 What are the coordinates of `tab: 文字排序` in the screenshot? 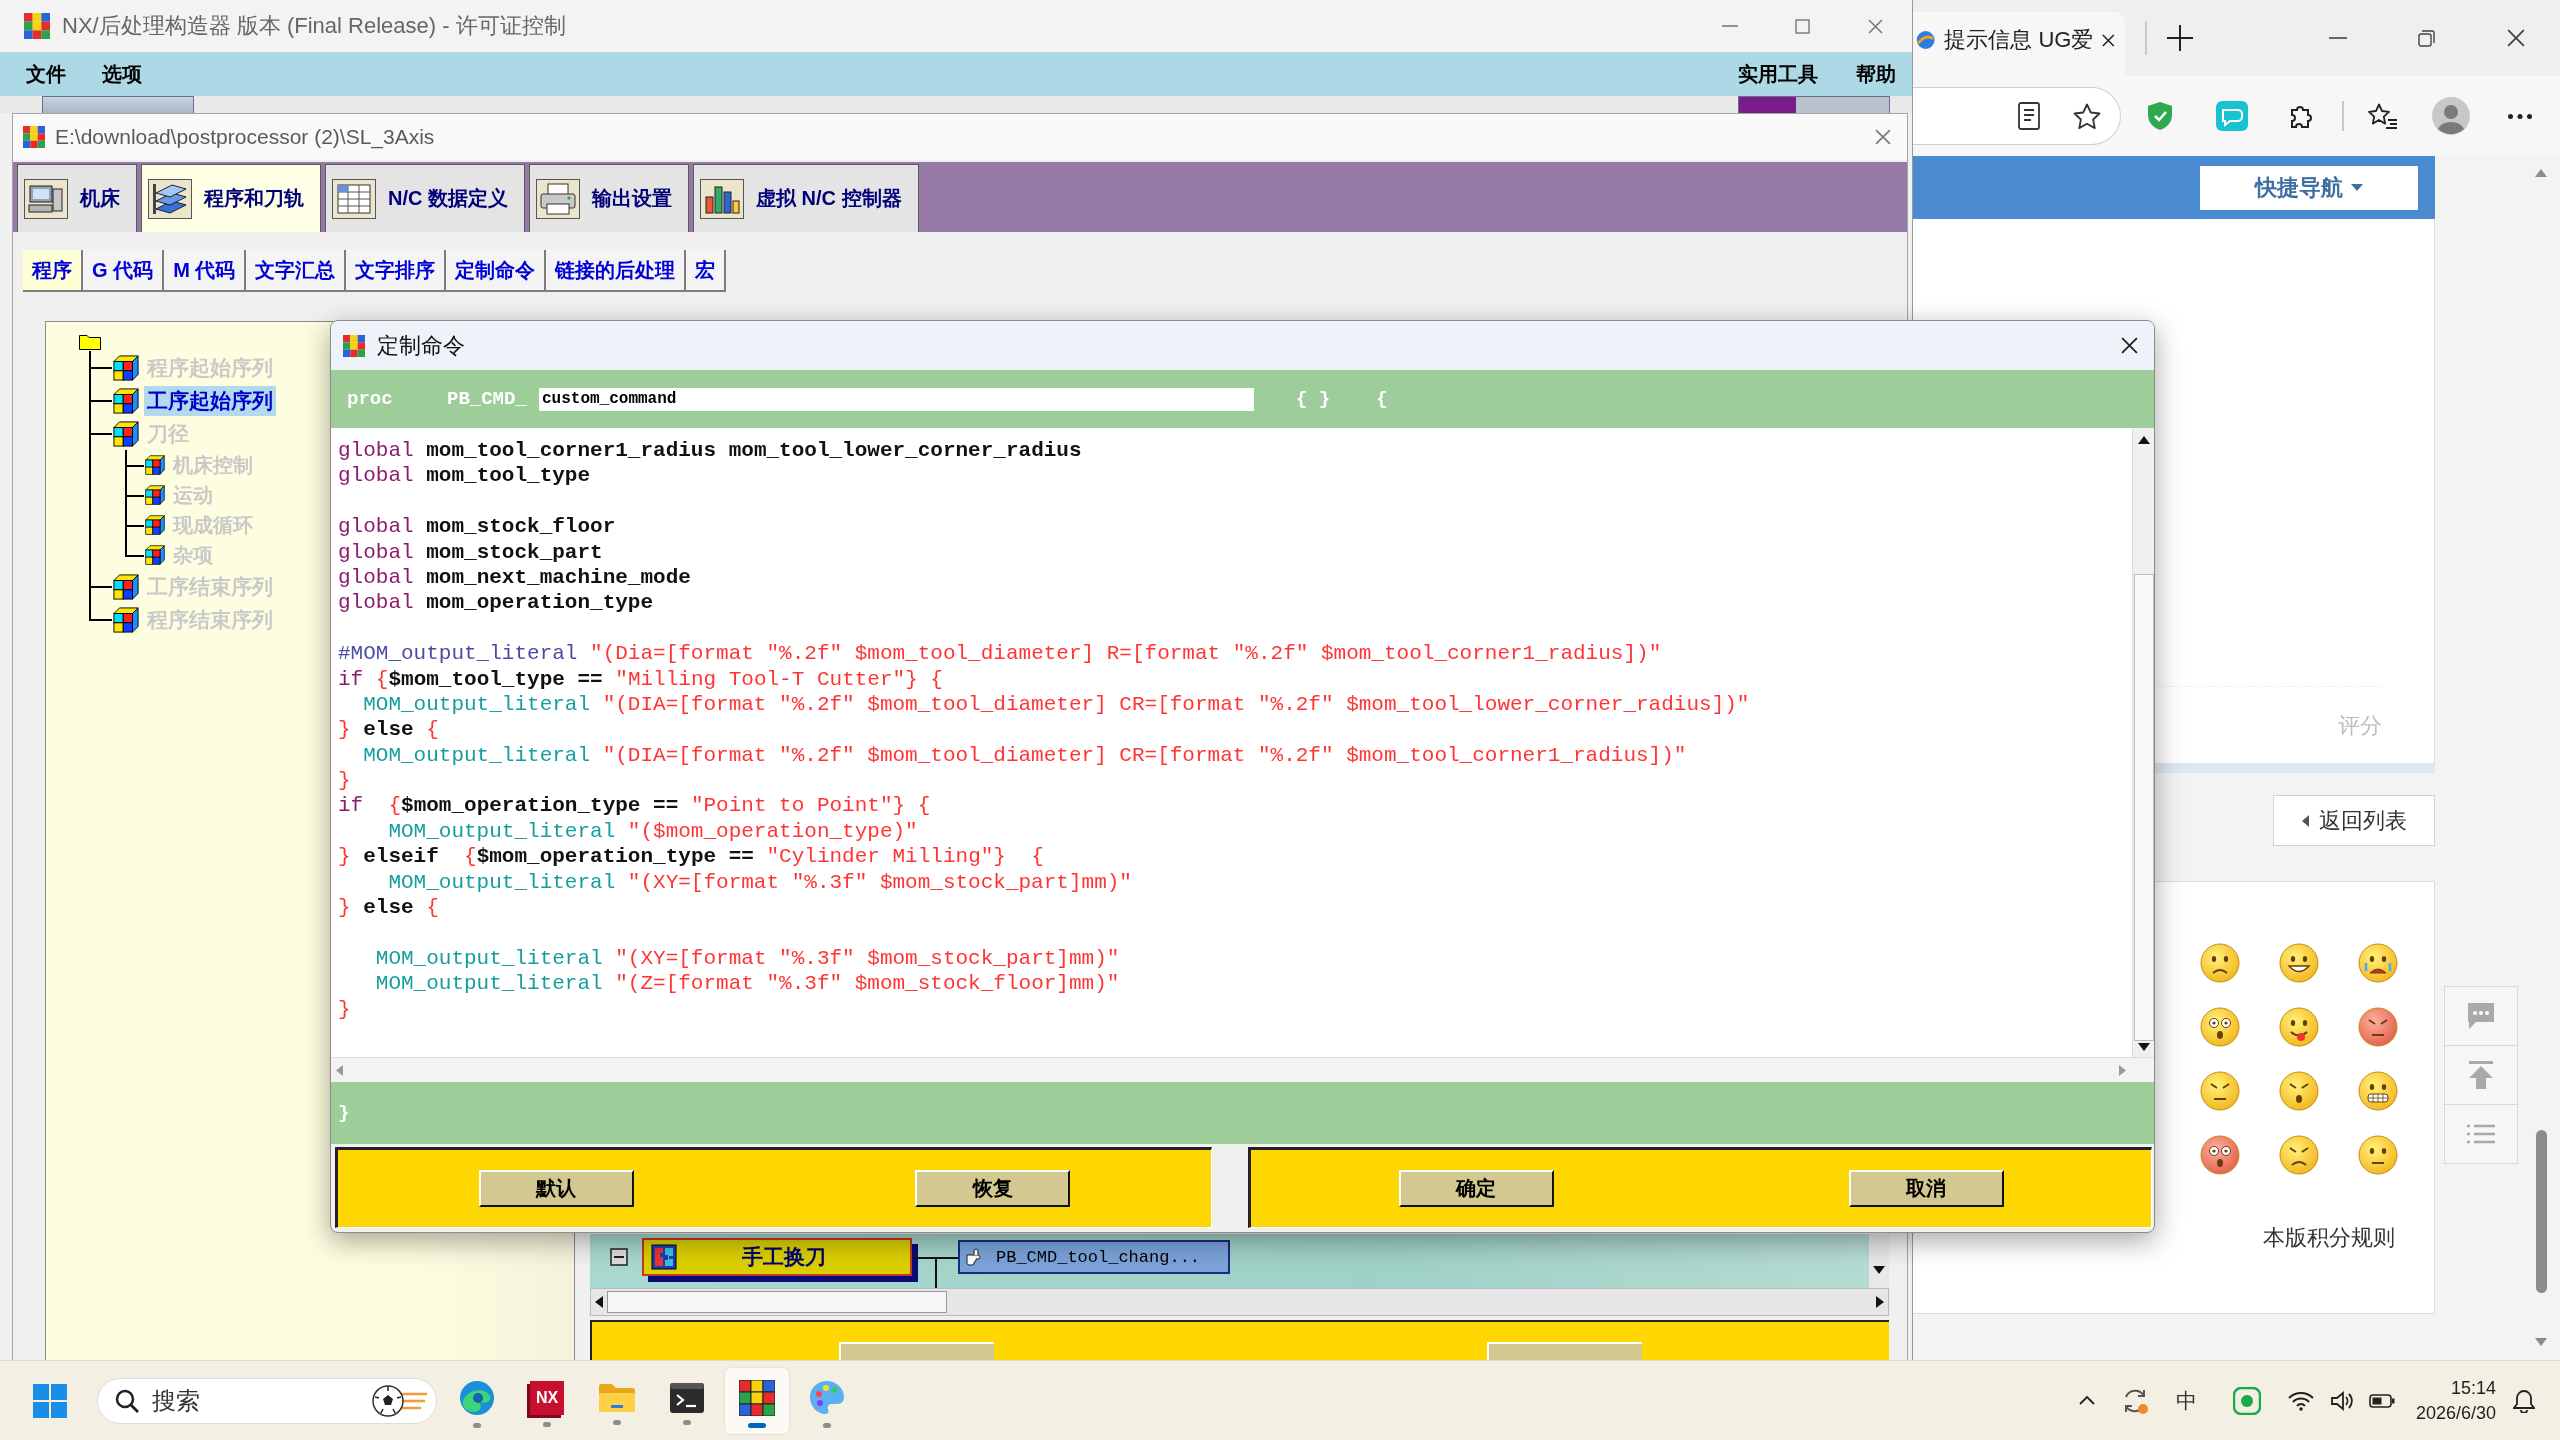 It's located at (396, 271).